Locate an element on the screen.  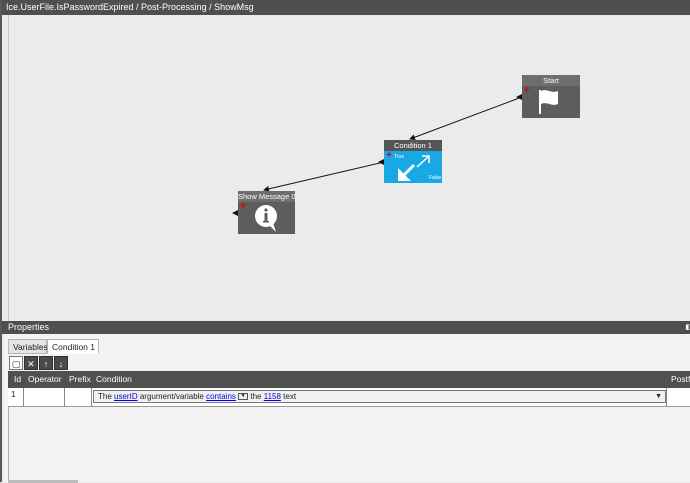
show-message-node-title: Show Message 0 is located at coordinates (266, 196).